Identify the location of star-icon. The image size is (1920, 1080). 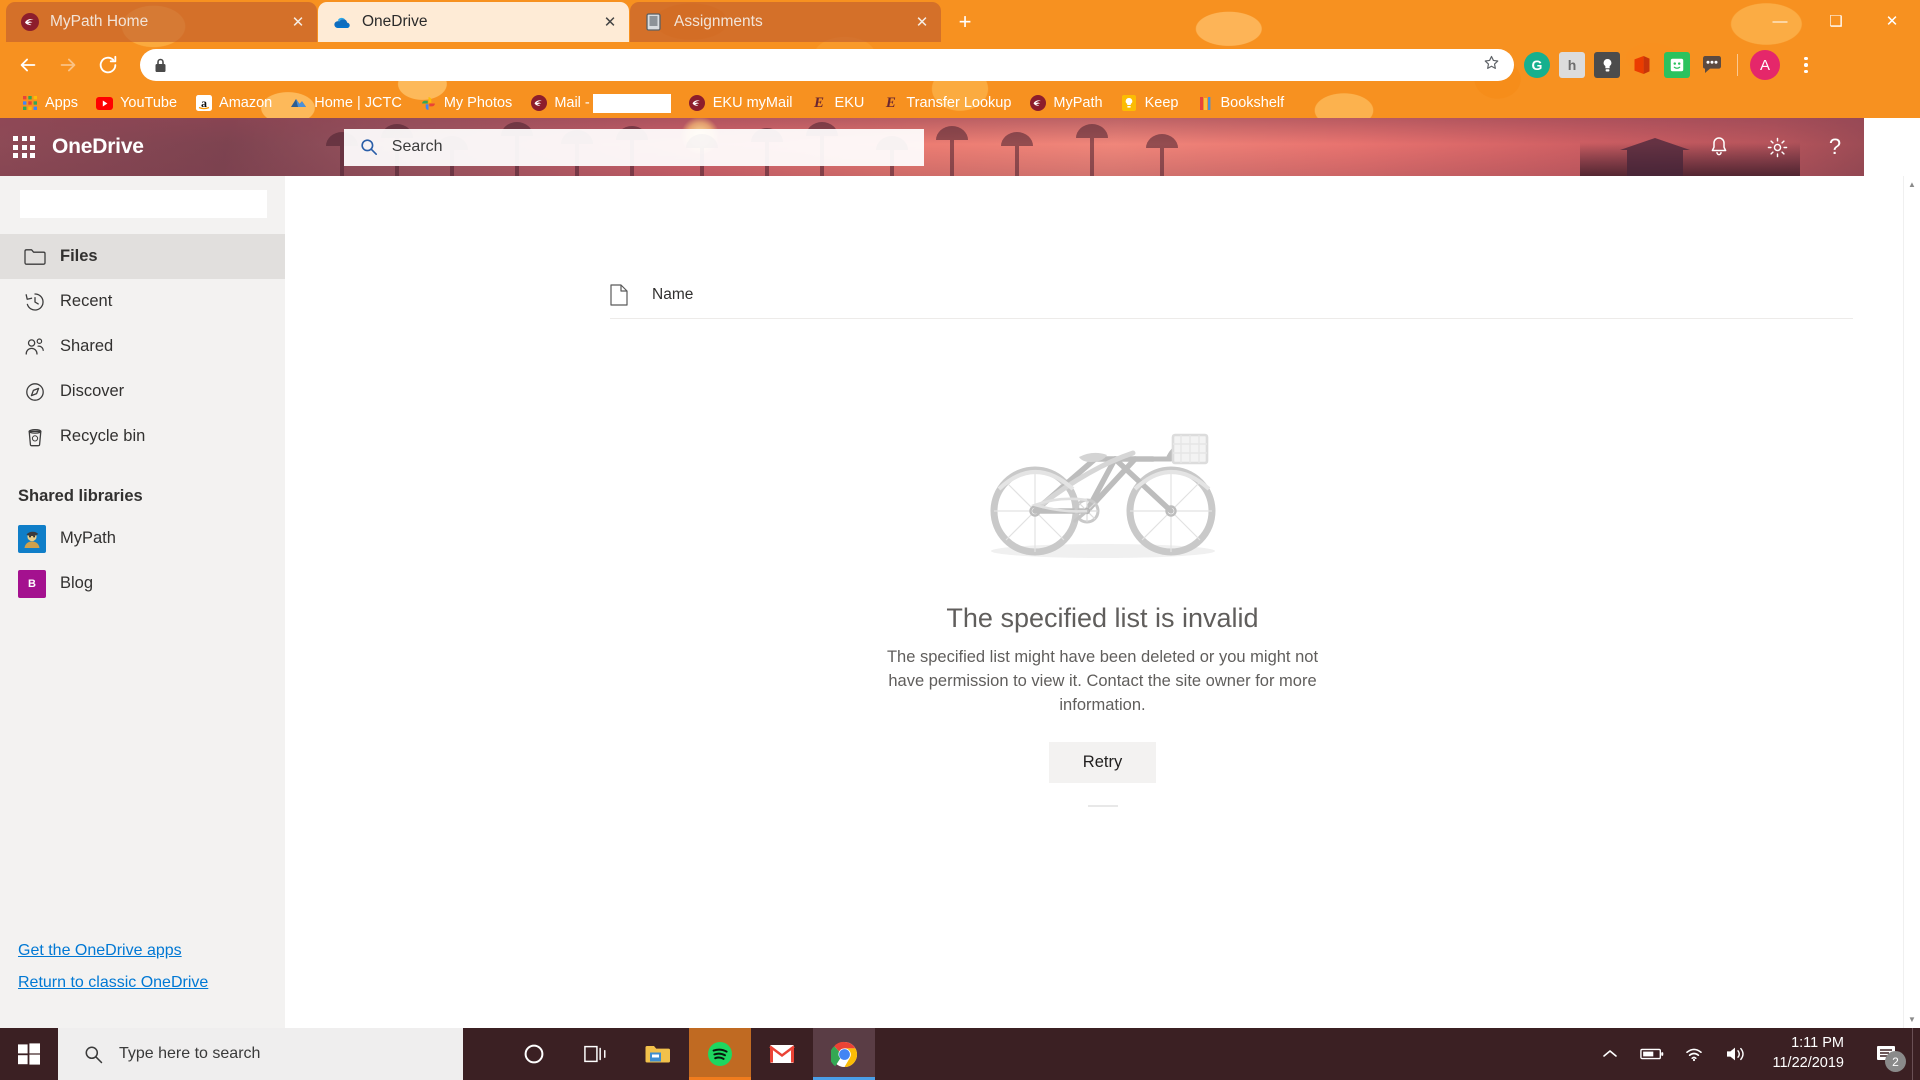
(1491, 65).